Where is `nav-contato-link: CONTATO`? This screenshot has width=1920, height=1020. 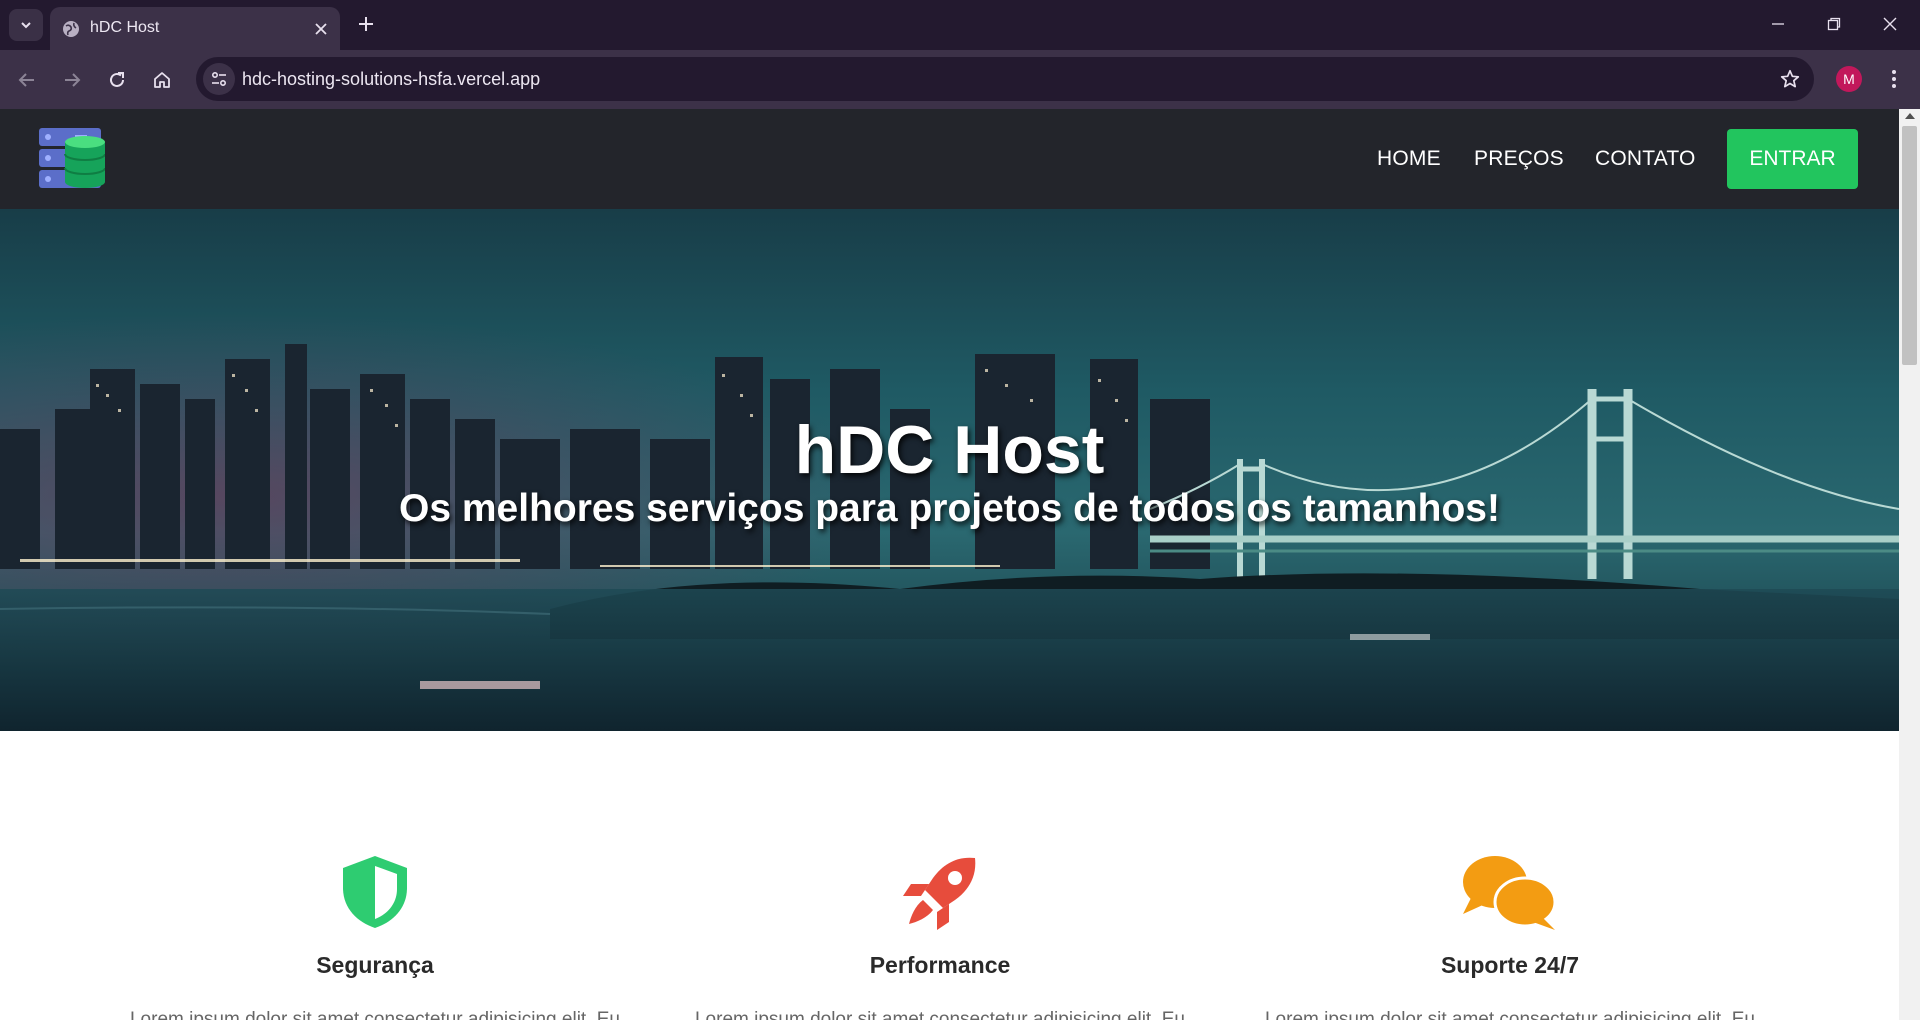 nav-contato-link: CONTATO is located at coordinates (1645, 159).